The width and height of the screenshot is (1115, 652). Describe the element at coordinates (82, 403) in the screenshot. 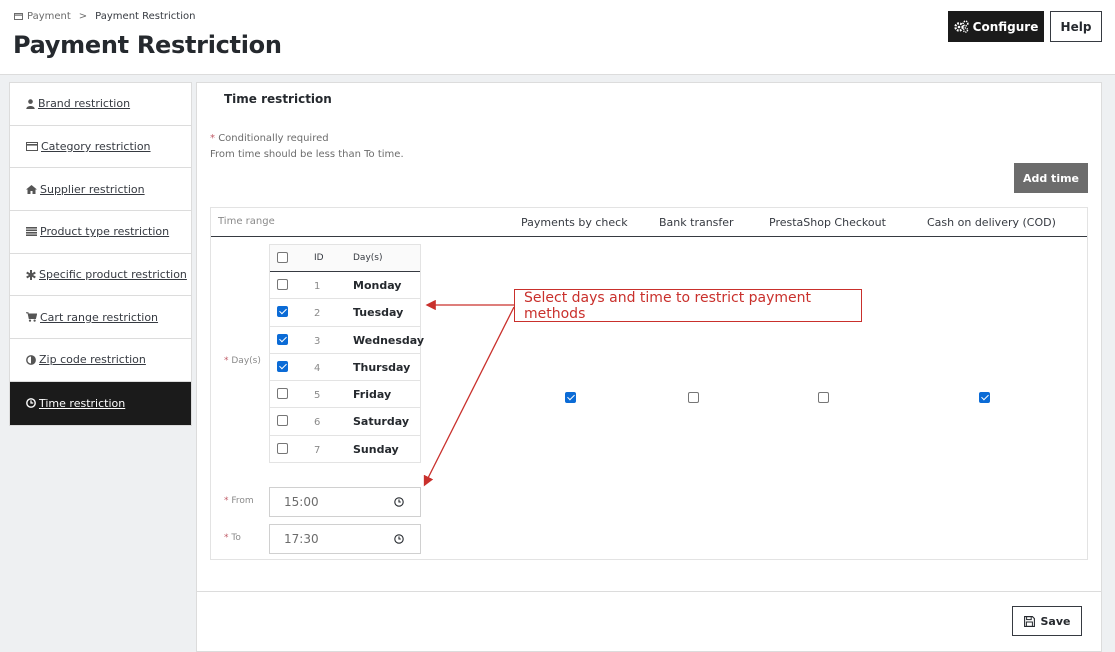

I see `sidebar-item-label: Time restriction` at that location.